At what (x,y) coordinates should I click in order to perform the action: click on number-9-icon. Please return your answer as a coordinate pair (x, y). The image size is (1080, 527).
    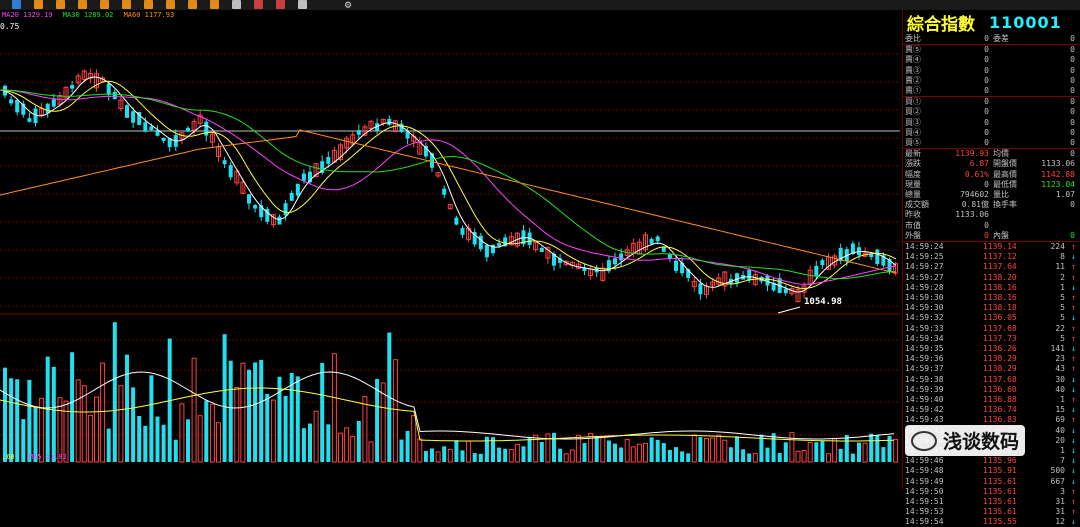
    Looking at the image, I should click on (214, 4).